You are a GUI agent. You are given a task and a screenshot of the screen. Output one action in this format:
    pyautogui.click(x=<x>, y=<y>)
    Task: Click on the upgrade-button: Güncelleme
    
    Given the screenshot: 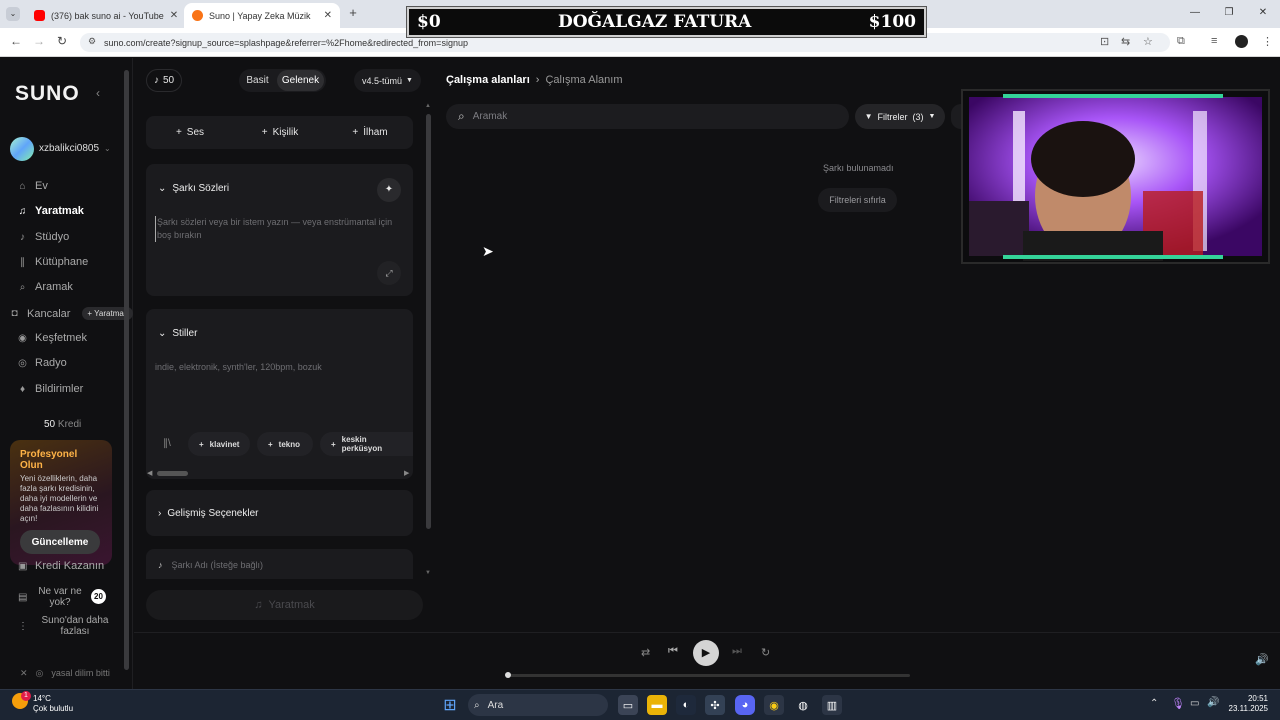 What is the action you would take?
    pyautogui.click(x=60, y=542)
    